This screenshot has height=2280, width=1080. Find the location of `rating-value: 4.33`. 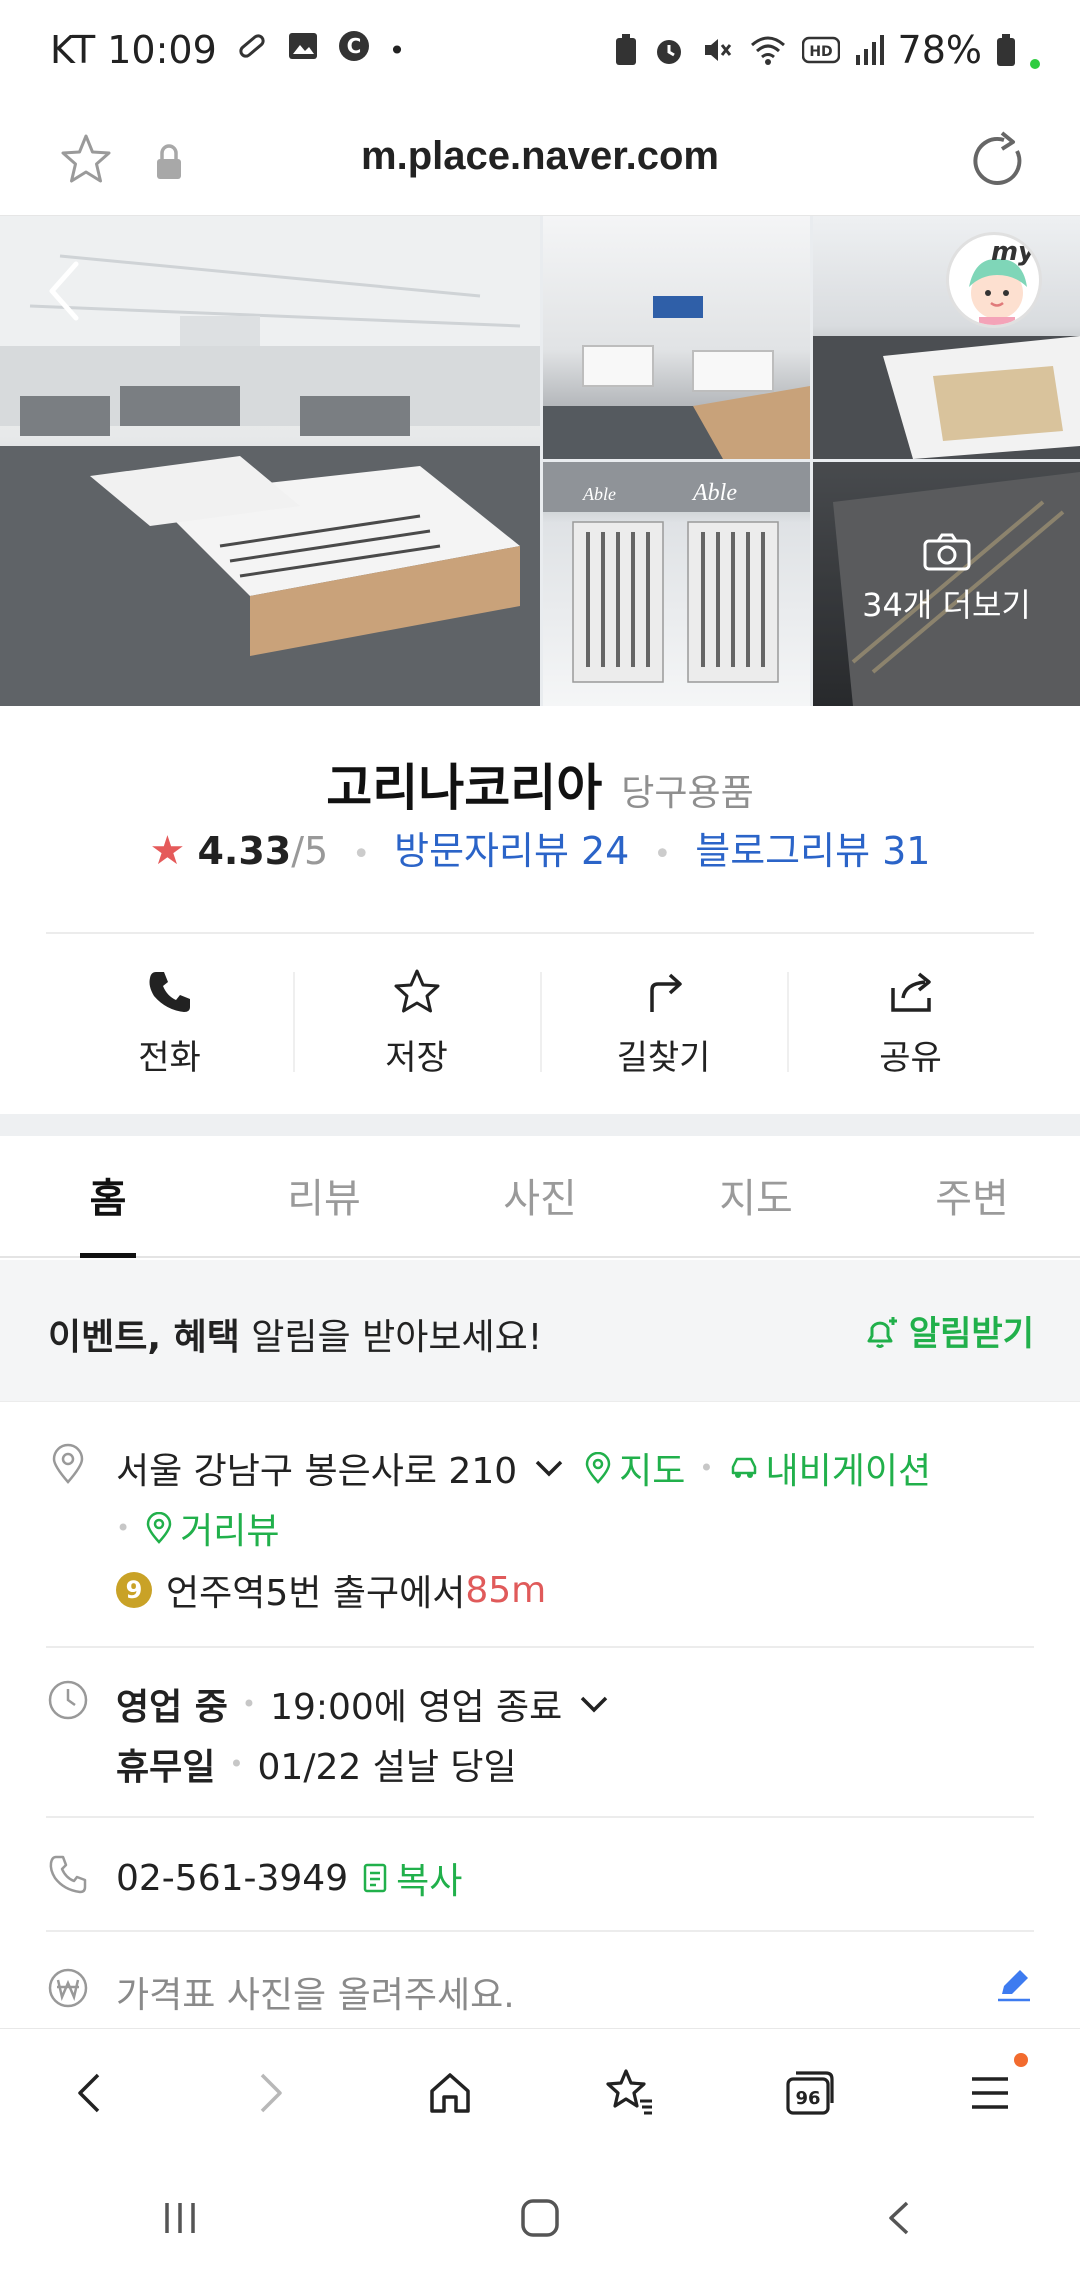

rating-value: 4.33 is located at coordinates (244, 851).